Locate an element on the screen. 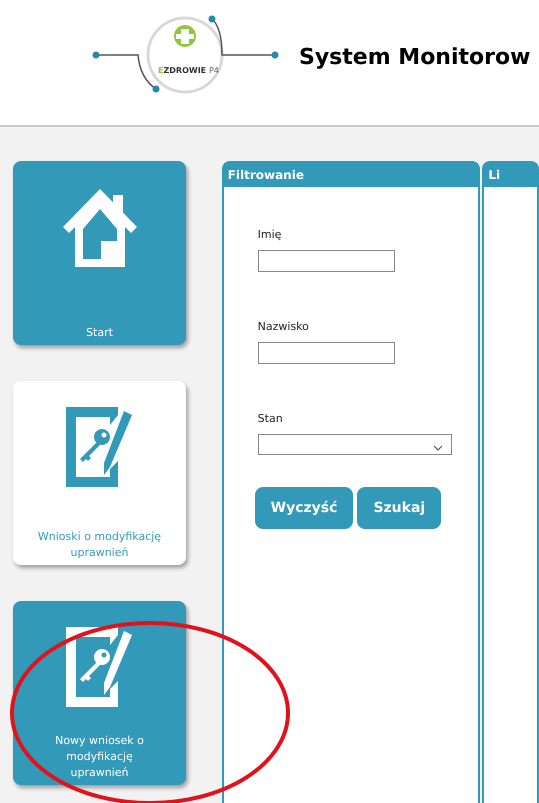  field-label: Nazwisko is located at coordinates (284, 327).